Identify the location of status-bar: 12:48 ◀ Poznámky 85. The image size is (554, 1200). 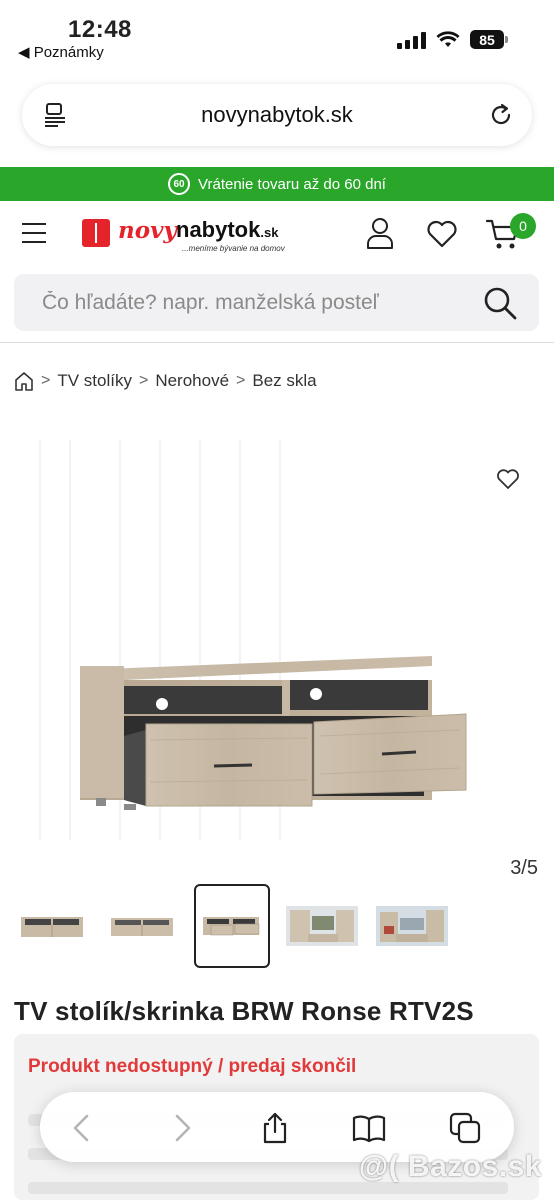
(277, 35).